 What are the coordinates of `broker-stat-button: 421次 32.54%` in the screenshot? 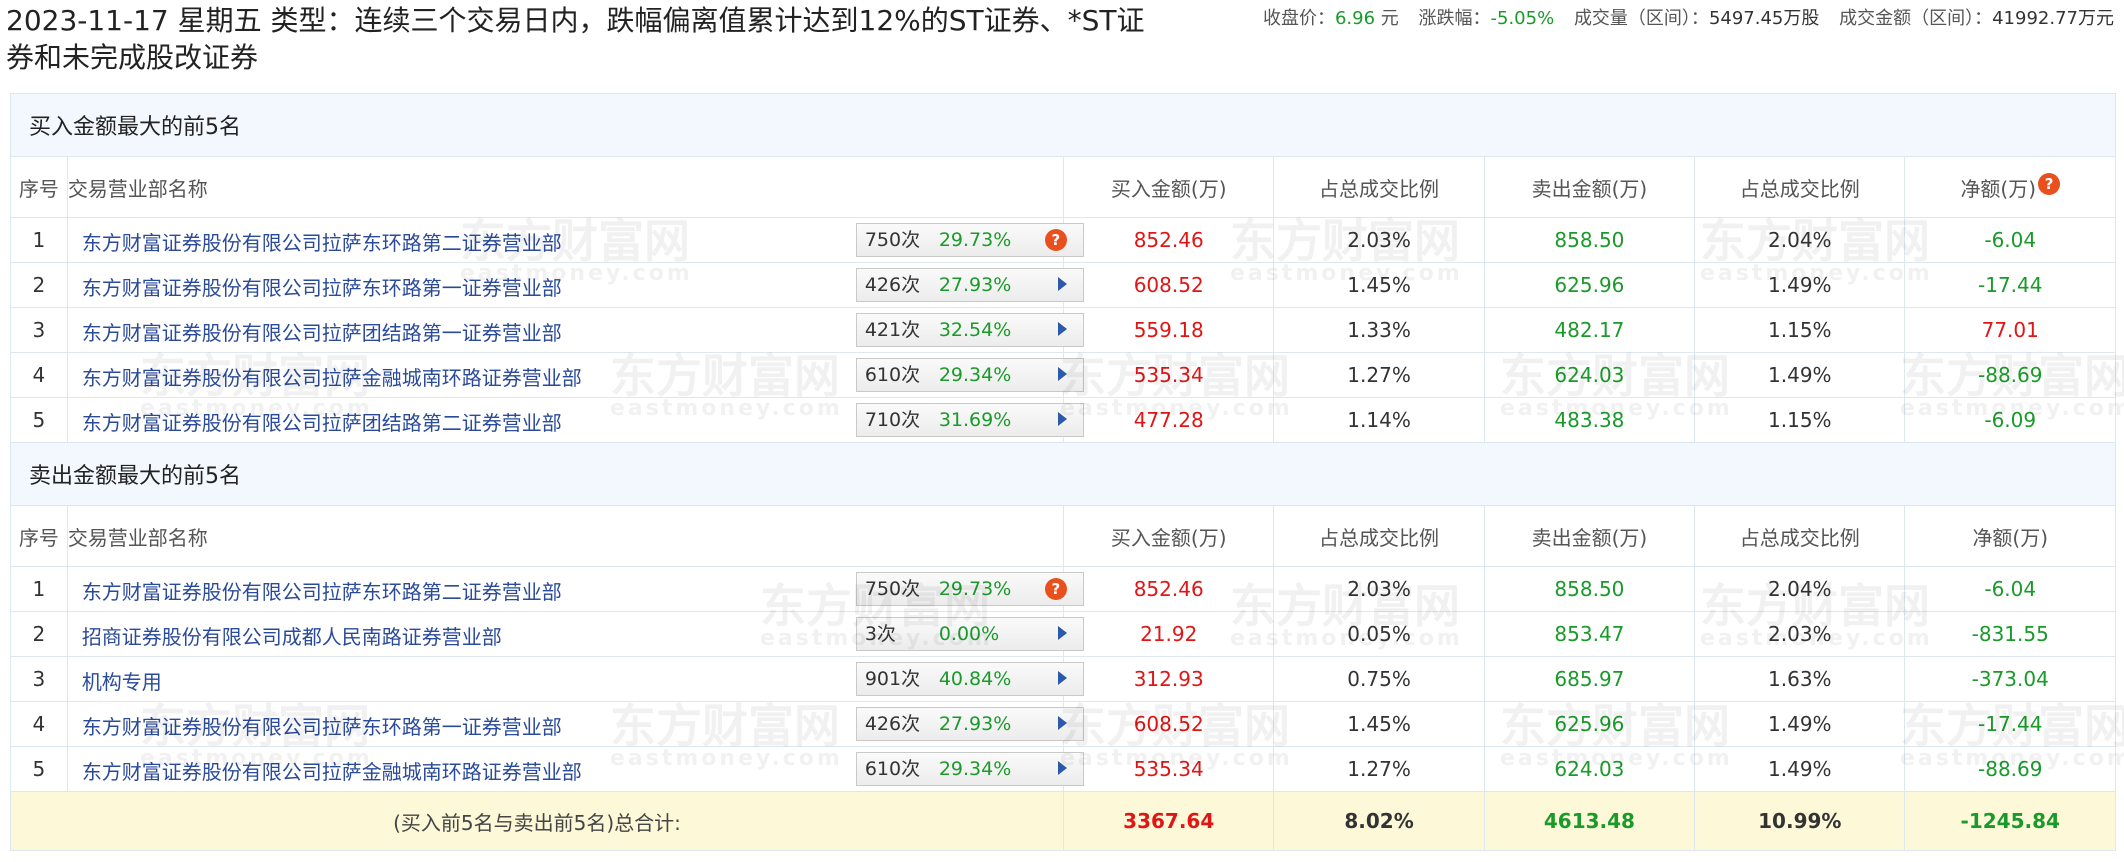 It's located at (969, 330).